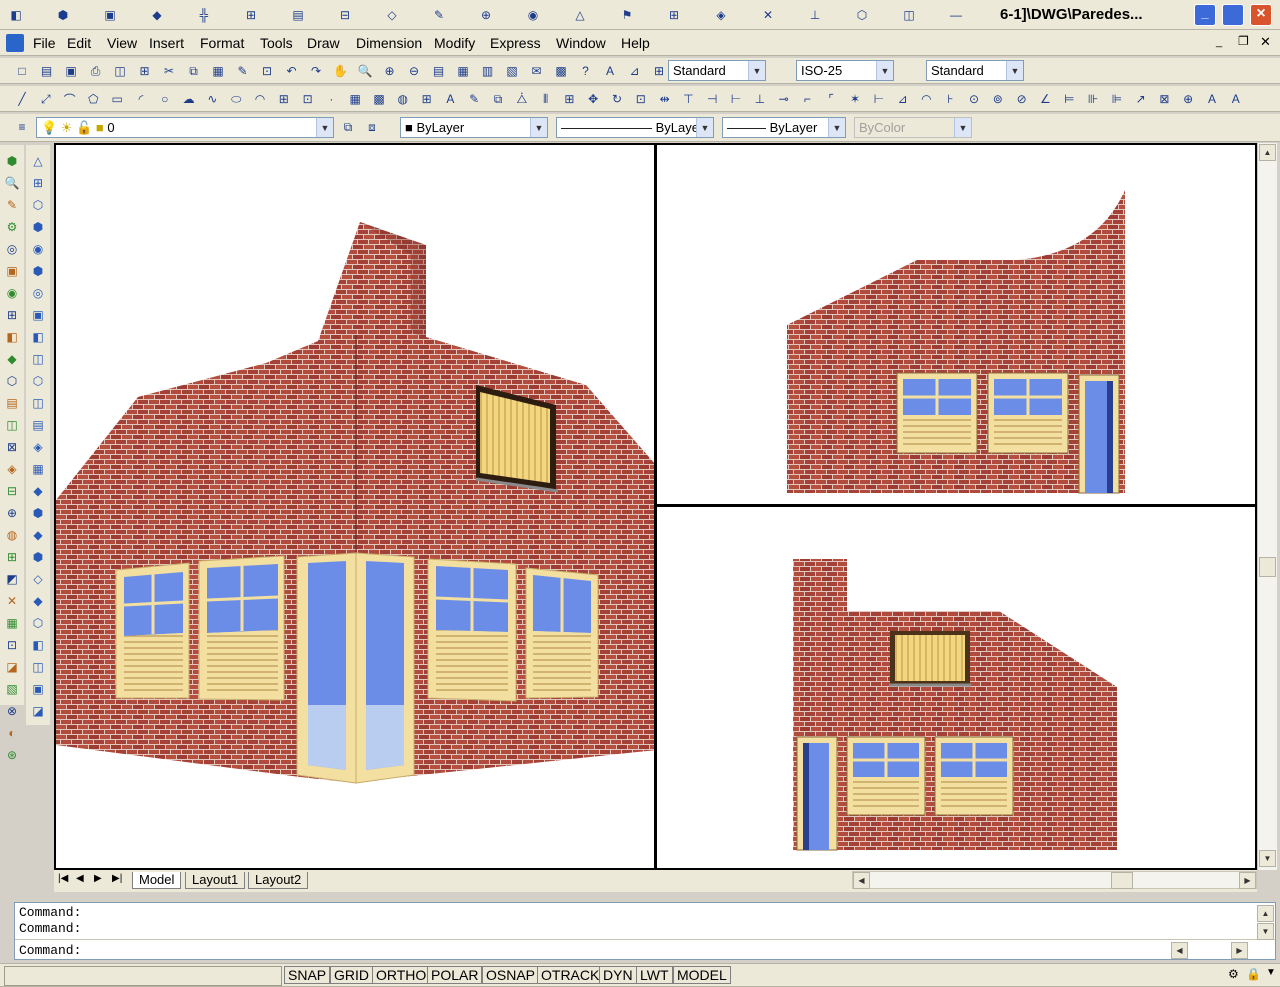  I want to click on publish-icon: ⊞, so click(145, 71).